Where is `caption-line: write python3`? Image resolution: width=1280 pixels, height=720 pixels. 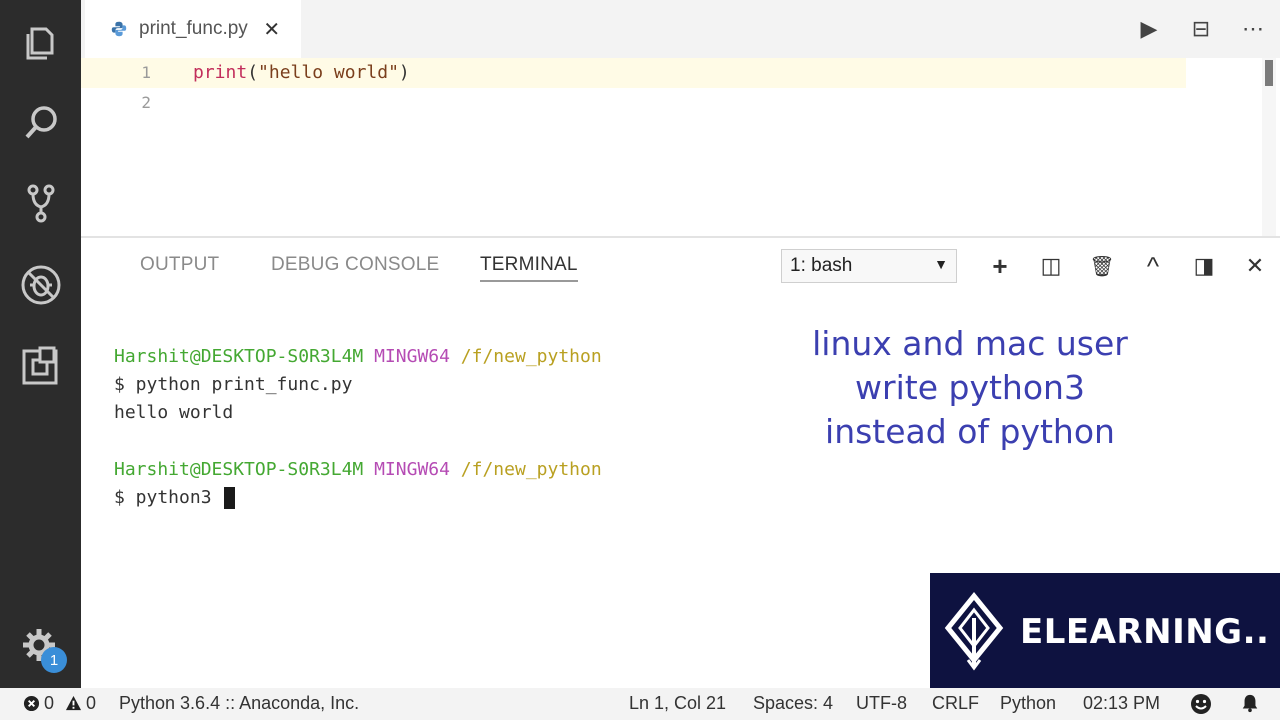
caption-line: write python3 is located at coordinates (970, 387).